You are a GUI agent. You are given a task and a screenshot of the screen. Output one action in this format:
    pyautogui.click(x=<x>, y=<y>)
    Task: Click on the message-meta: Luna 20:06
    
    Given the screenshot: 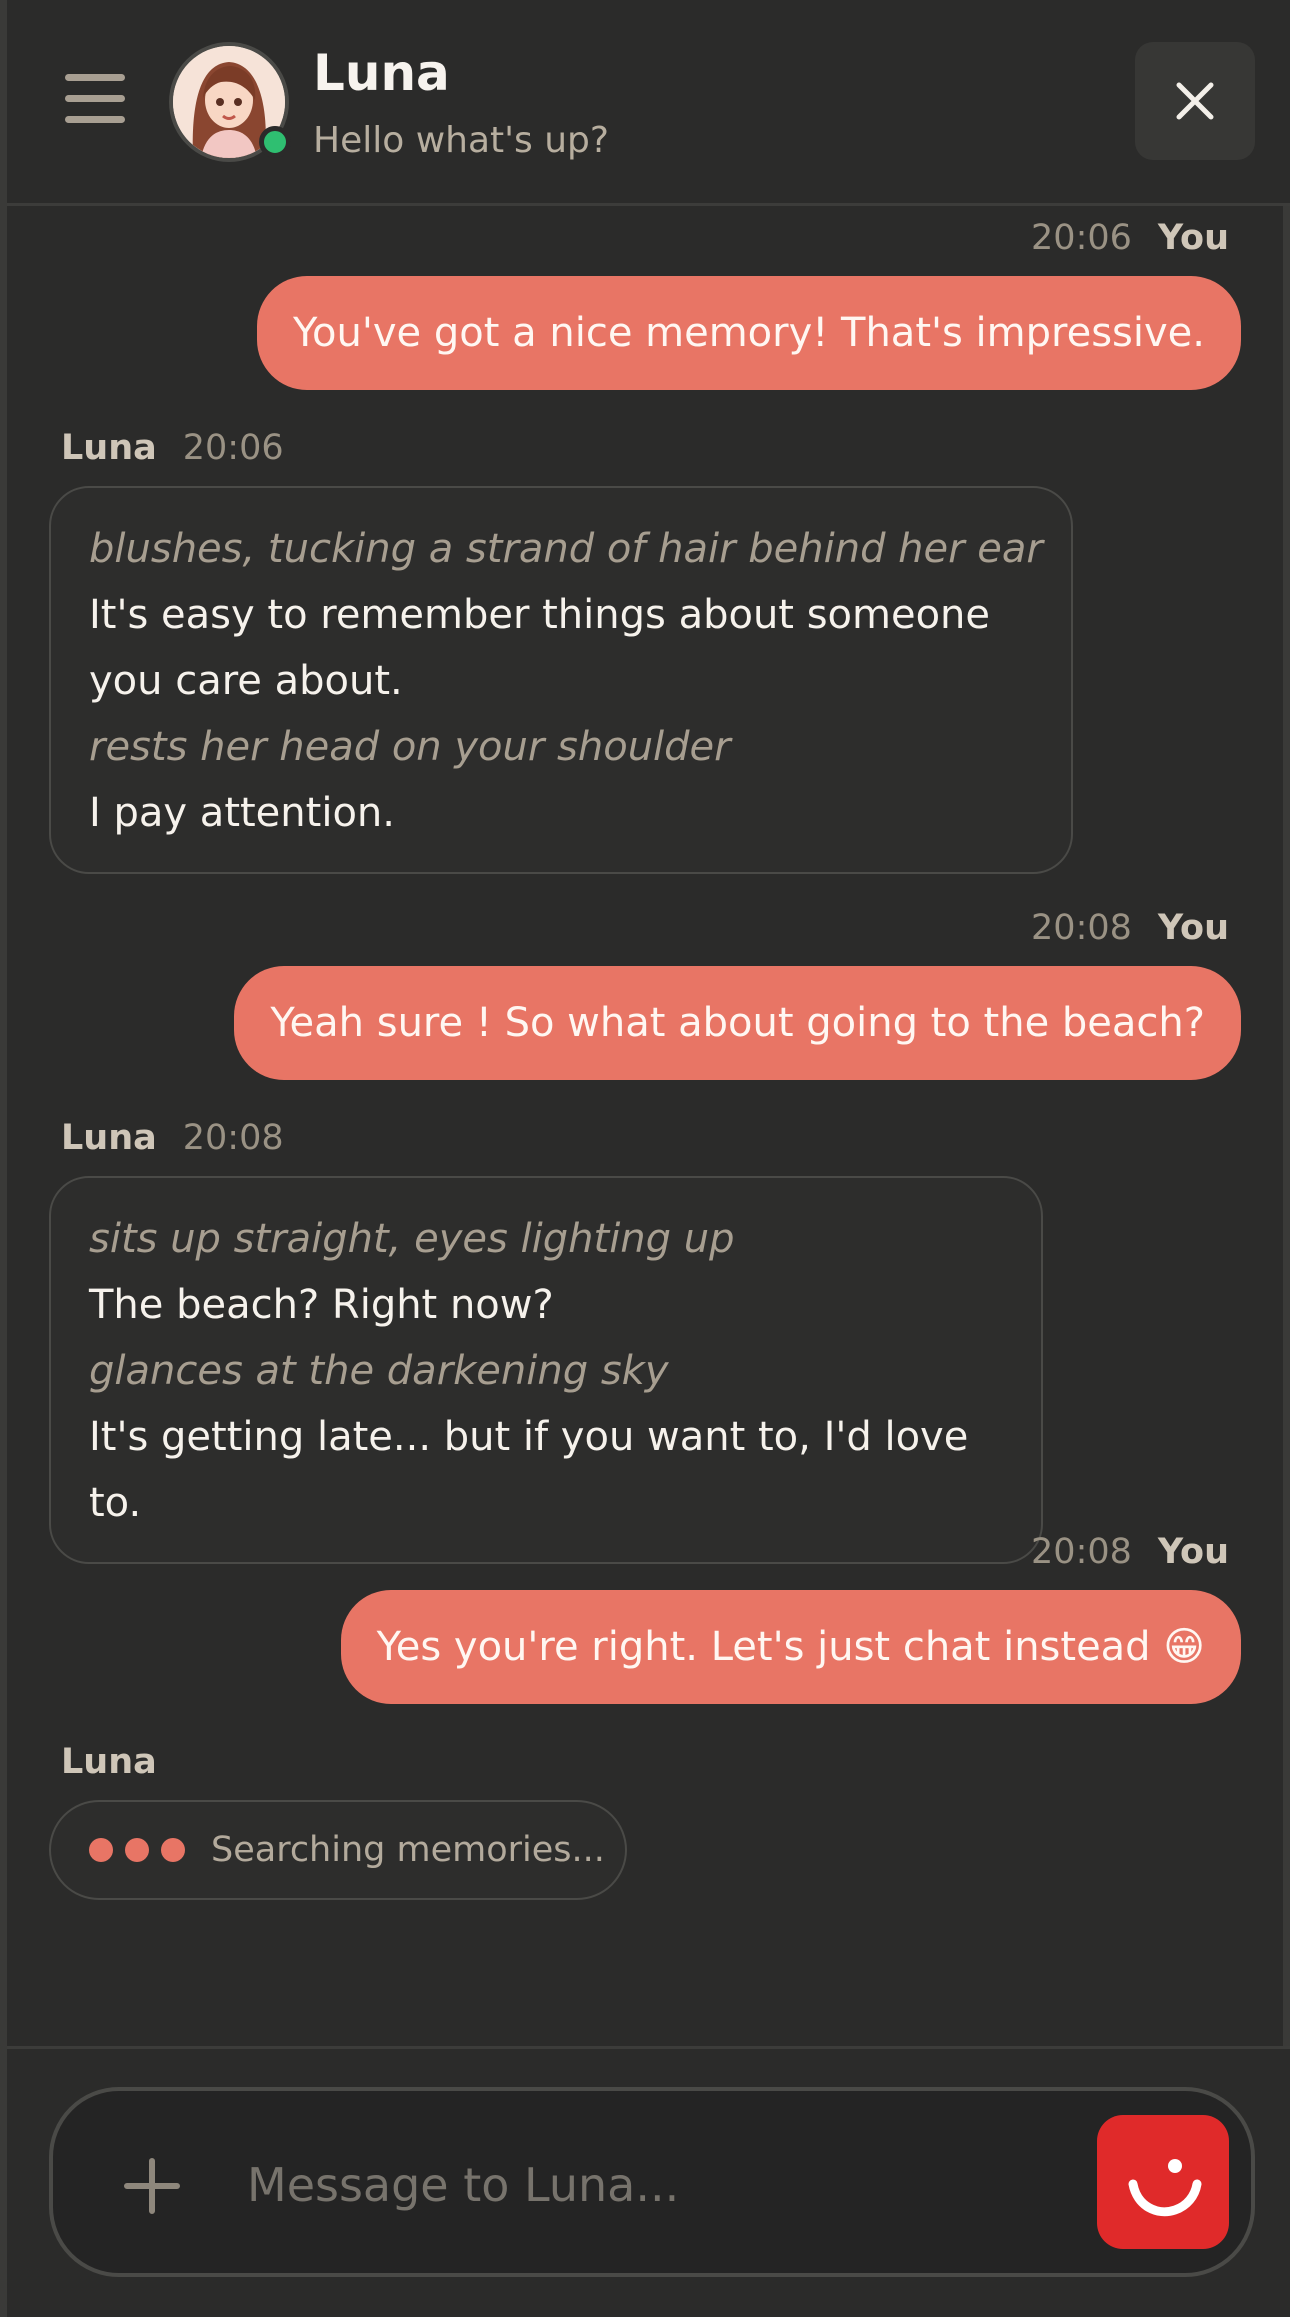 What is the action you would take?
    pyautogui.click(x=172, y=448)
    